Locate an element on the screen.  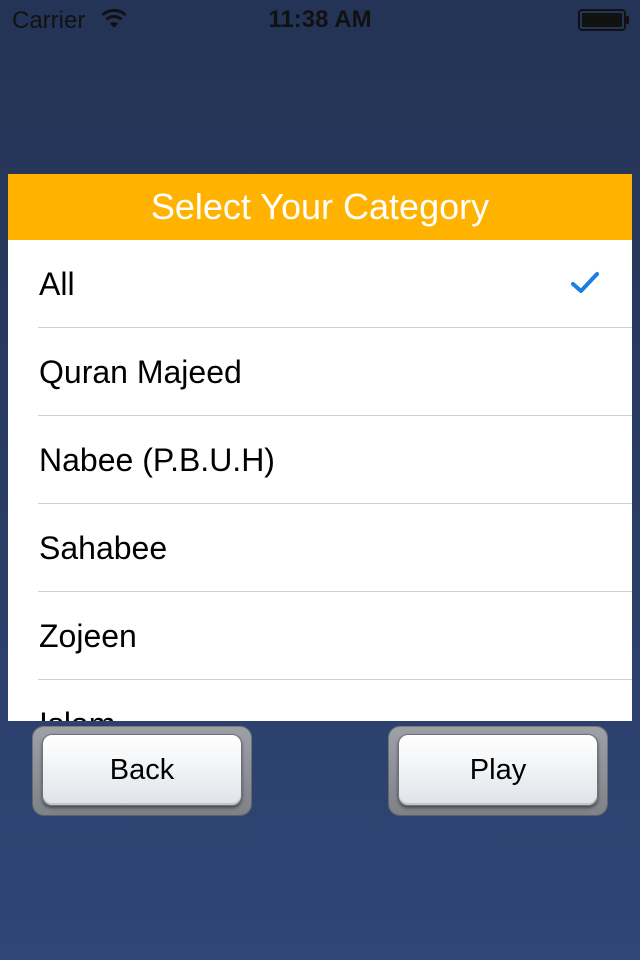
battery-icon is located at coordinates (603, 20).